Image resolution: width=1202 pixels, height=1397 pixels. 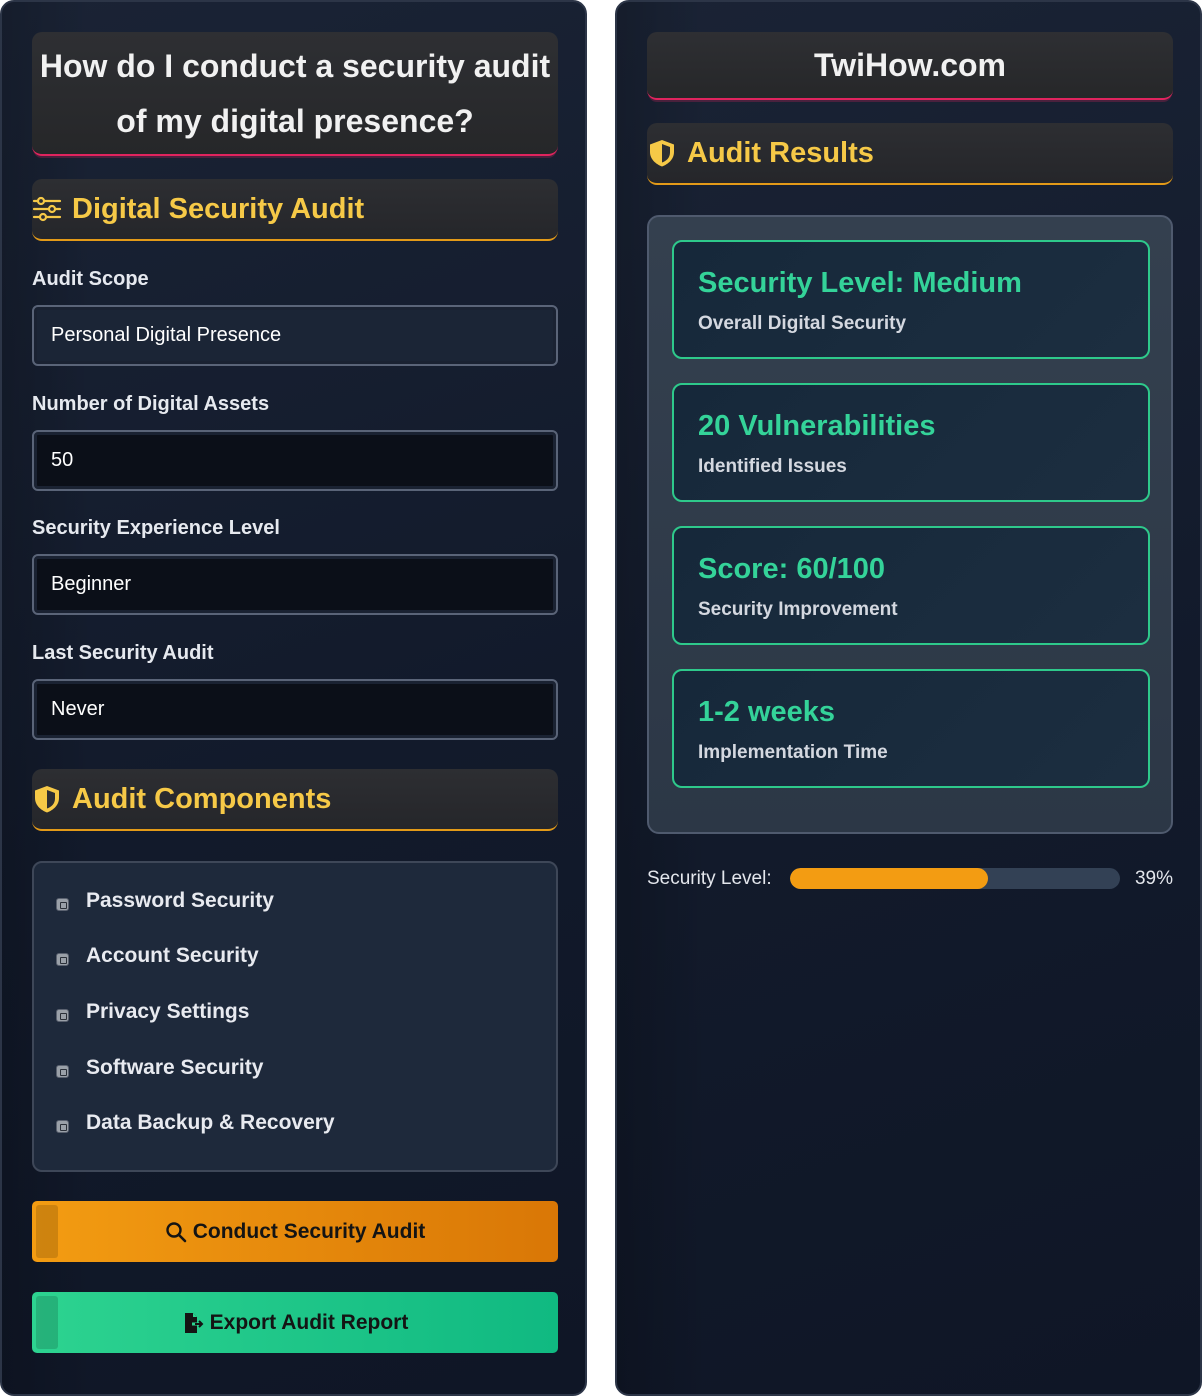 I want to click on security-level-progress: Security Level: 39%, so click(x=910, y=879).